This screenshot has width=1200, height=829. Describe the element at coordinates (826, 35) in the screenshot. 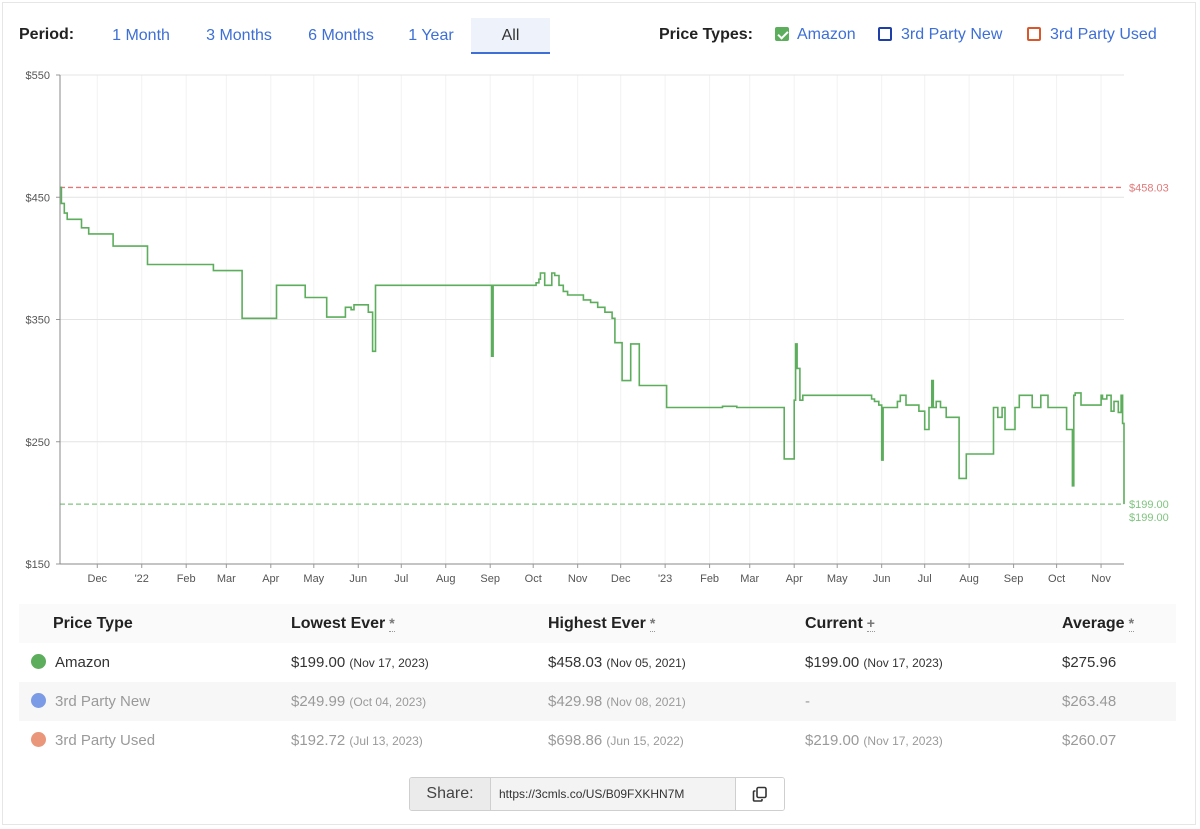

I see `amazon-price-type-label: Amazon` at that location.